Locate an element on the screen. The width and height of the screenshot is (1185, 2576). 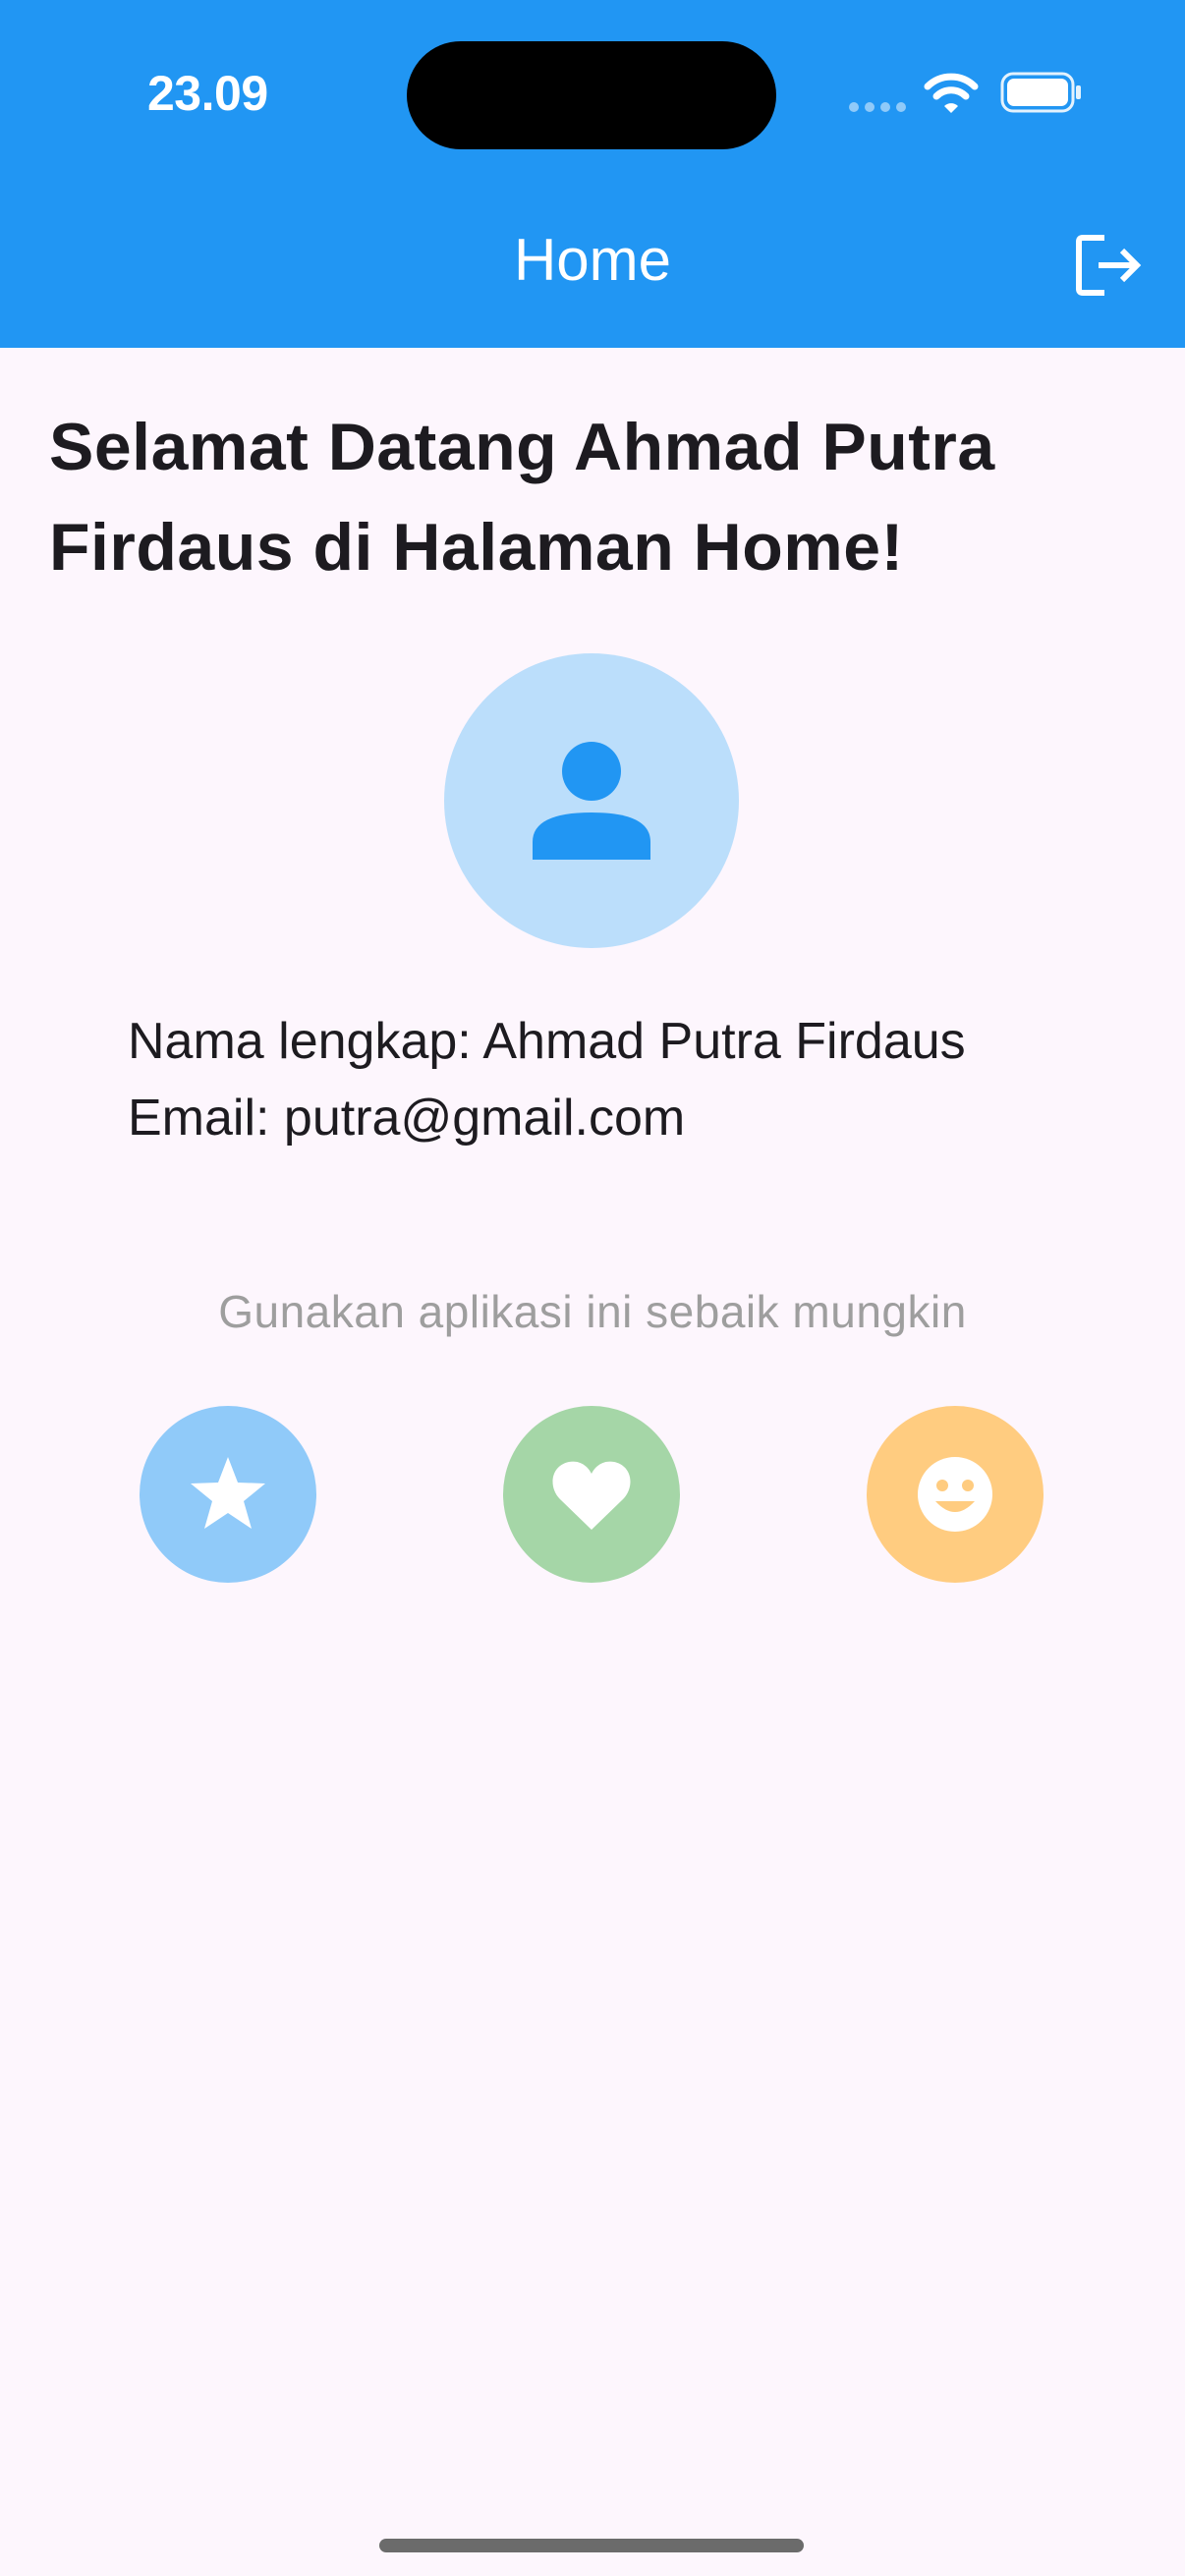
heart-button is located at coordinates (592, 1494).